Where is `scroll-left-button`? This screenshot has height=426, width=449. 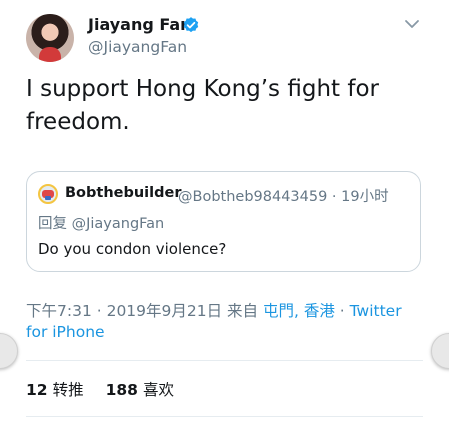
scroll-left-button is located at coordinates (9, 351).